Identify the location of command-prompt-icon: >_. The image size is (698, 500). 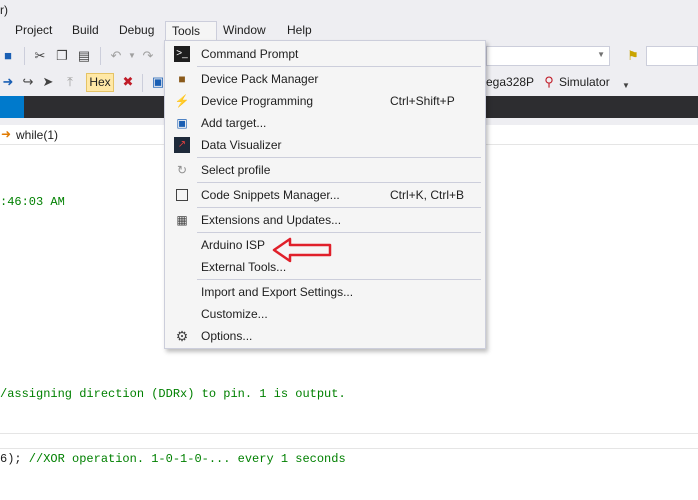
(182, 54).